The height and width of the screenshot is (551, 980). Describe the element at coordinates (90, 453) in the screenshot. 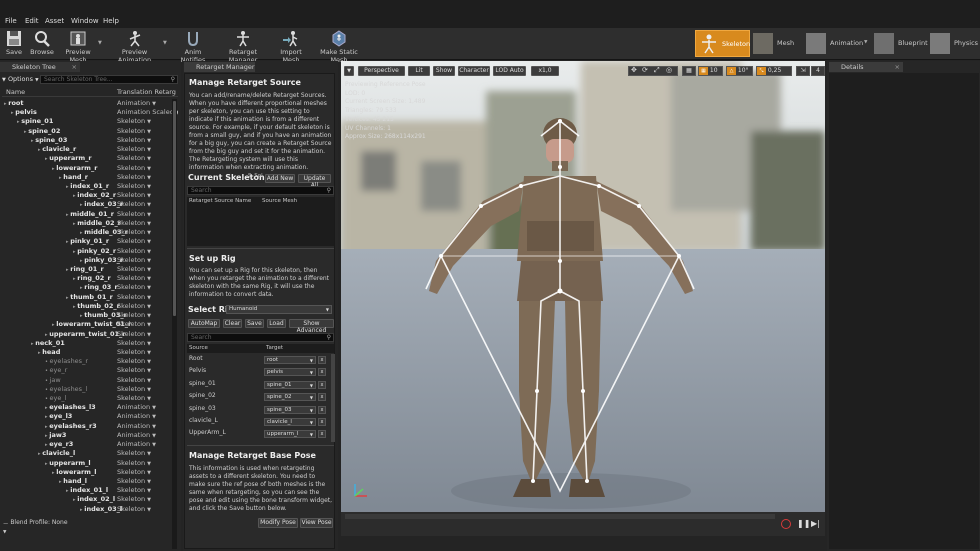

I see `skeleton-tree-row: ▸ clavicle_l Skeleton ▼` at that location.